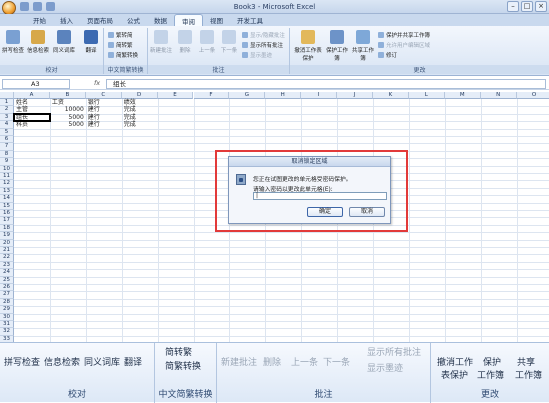  I want to click on column-header-a: A, so click(32, 95).